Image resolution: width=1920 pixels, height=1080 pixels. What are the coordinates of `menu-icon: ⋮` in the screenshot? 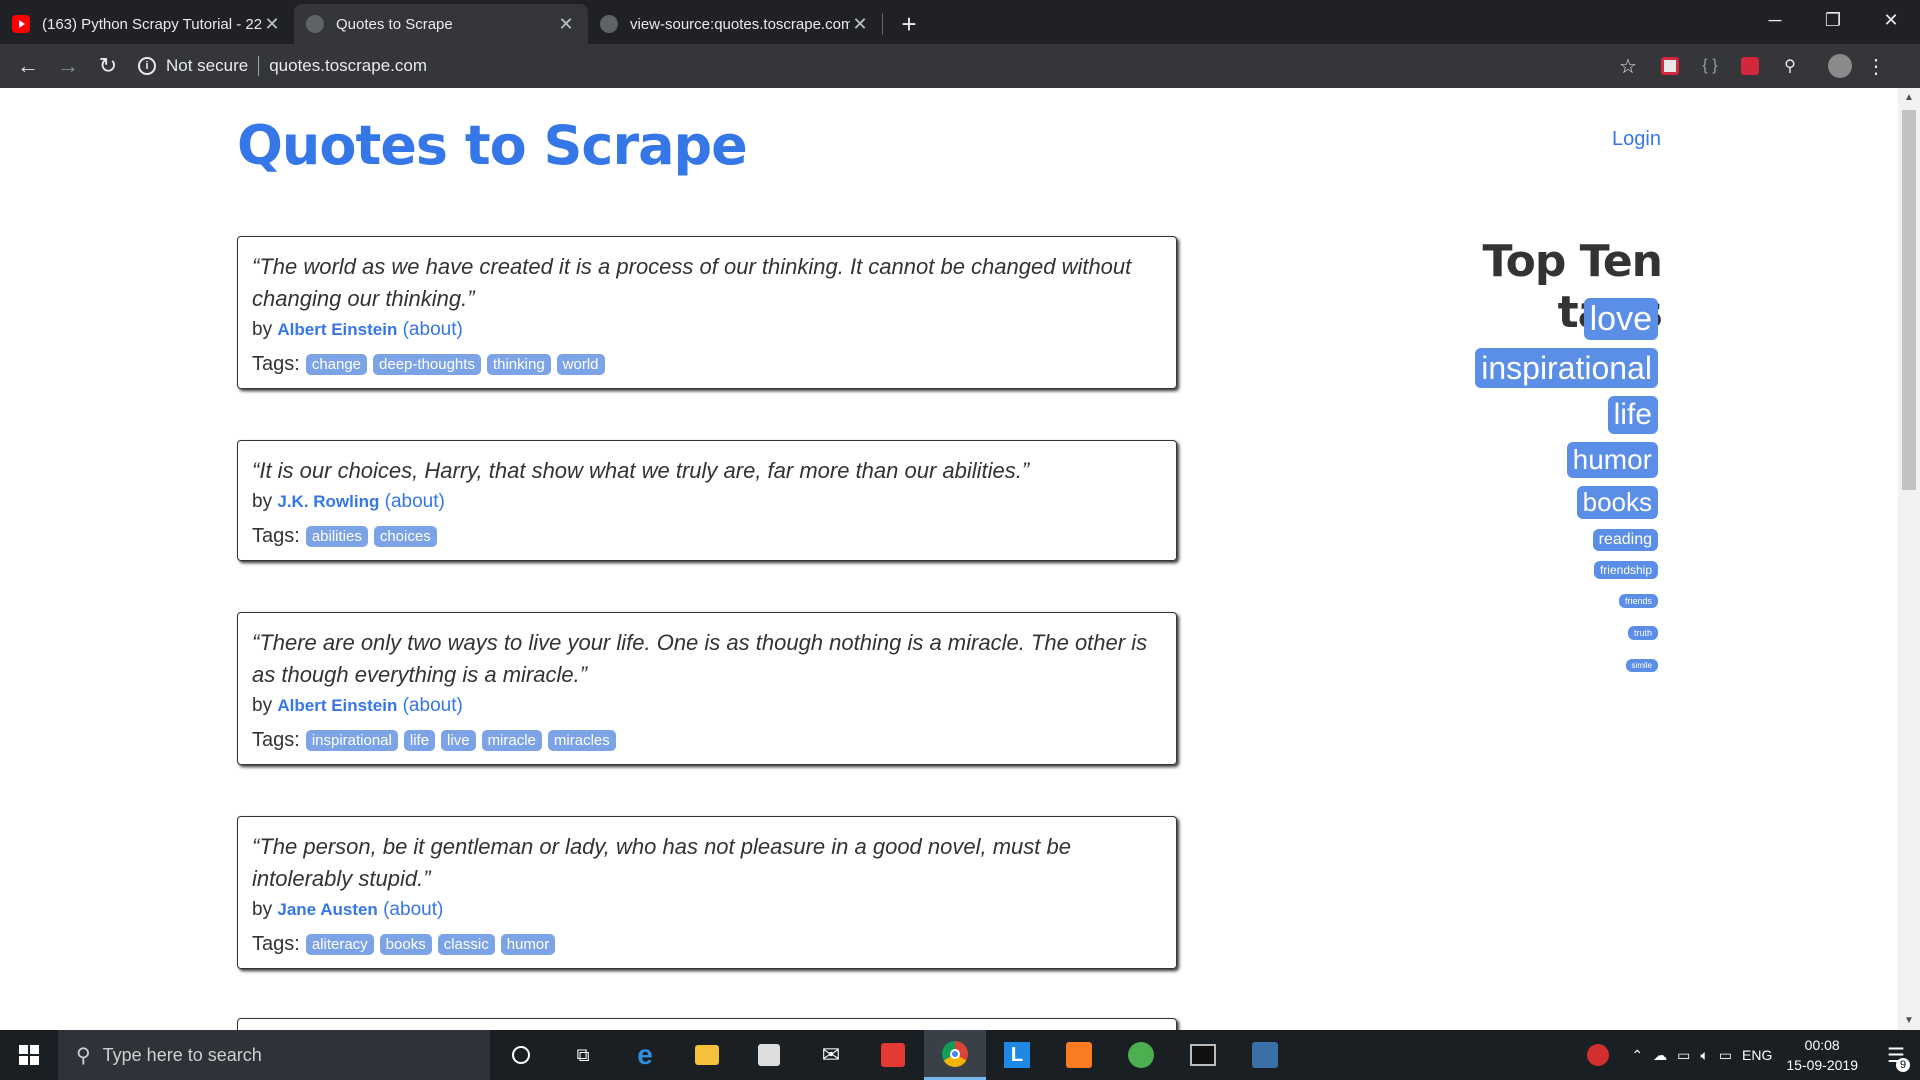 It's located at (1876, 66).